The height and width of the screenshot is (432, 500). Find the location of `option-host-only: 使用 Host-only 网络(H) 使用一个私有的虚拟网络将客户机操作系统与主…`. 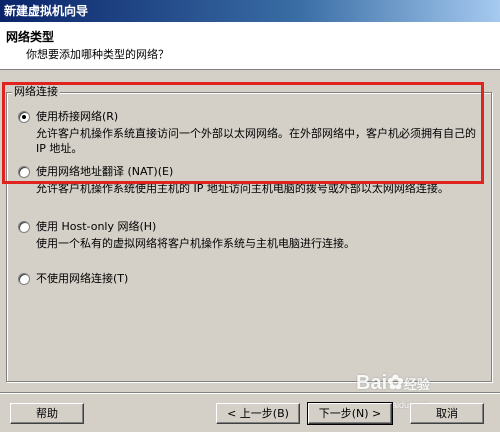

option-host-only: 使用 Host-only 网络(H) 使用一个私有的虚拟网络将客户机操作系统与主… is located at coordinates (250, 236).